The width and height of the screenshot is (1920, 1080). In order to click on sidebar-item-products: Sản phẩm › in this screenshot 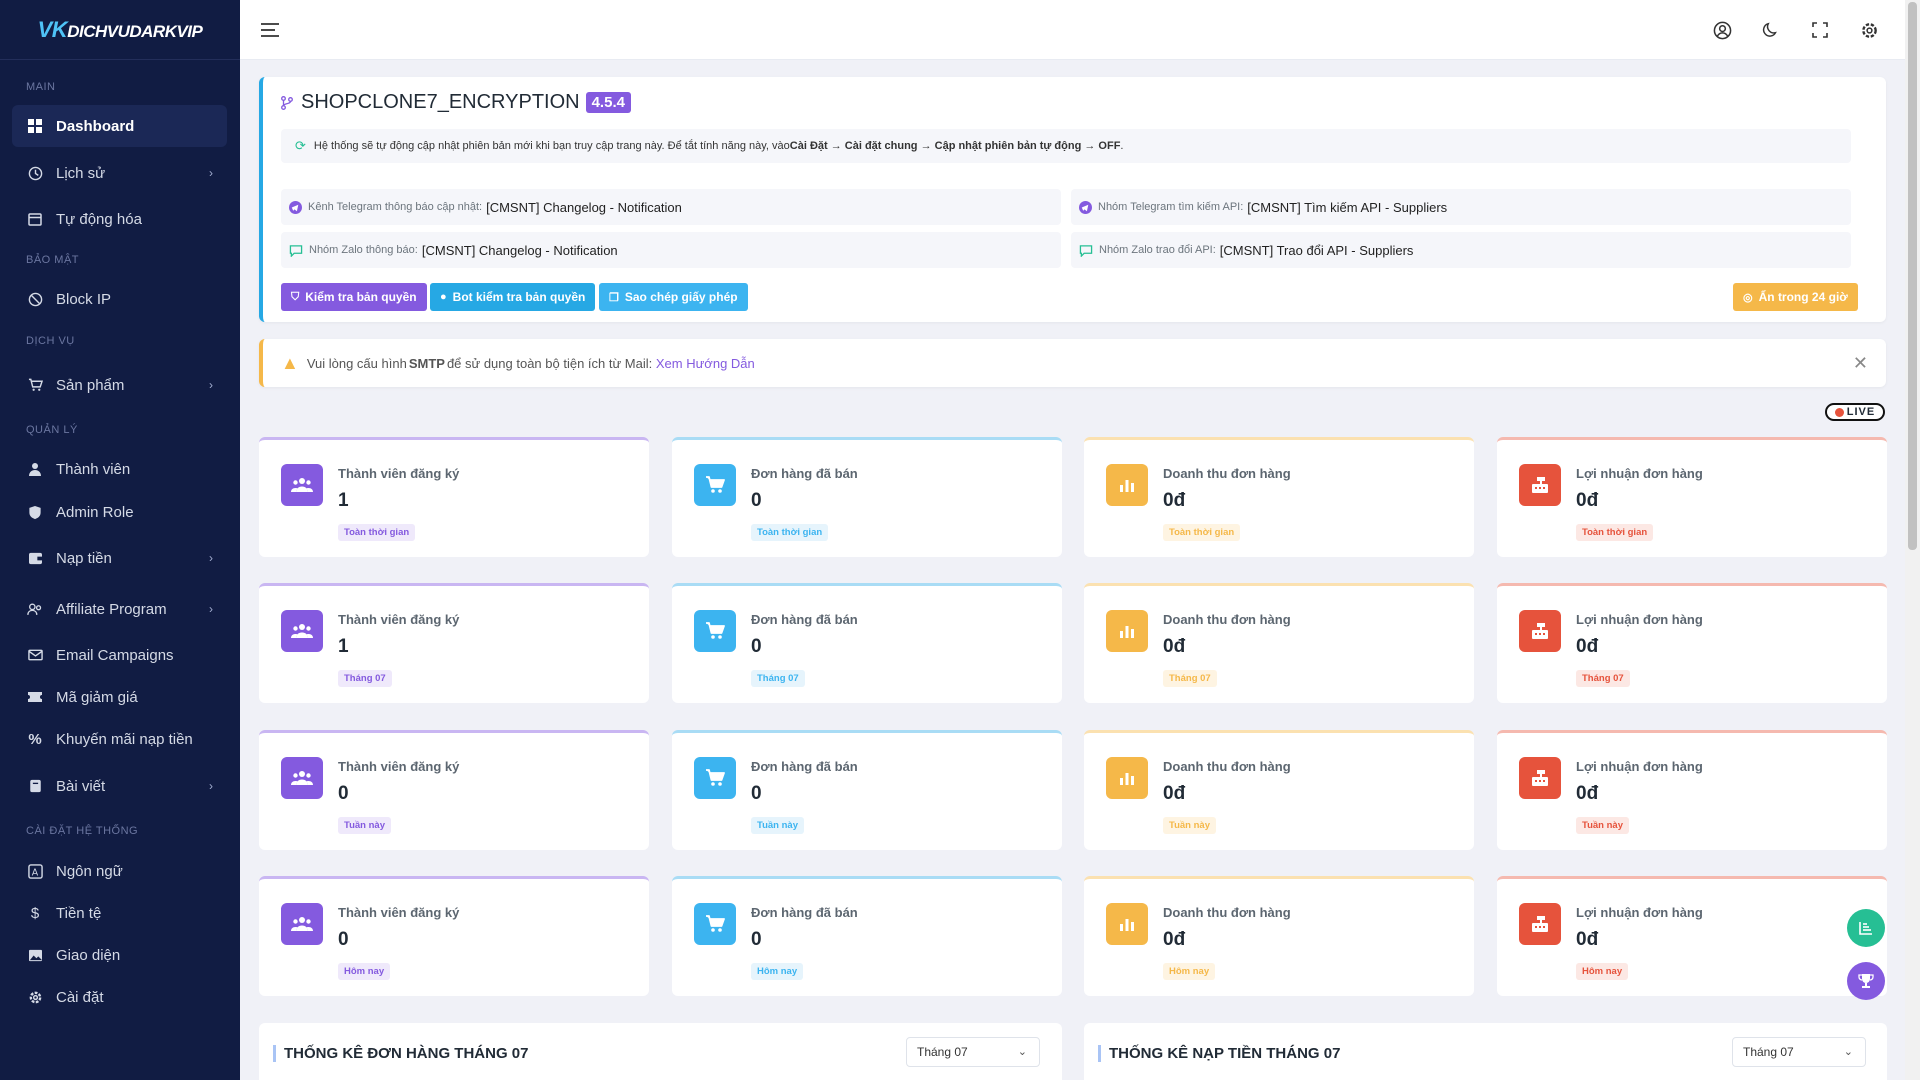, I will do `click(119, 385)`.